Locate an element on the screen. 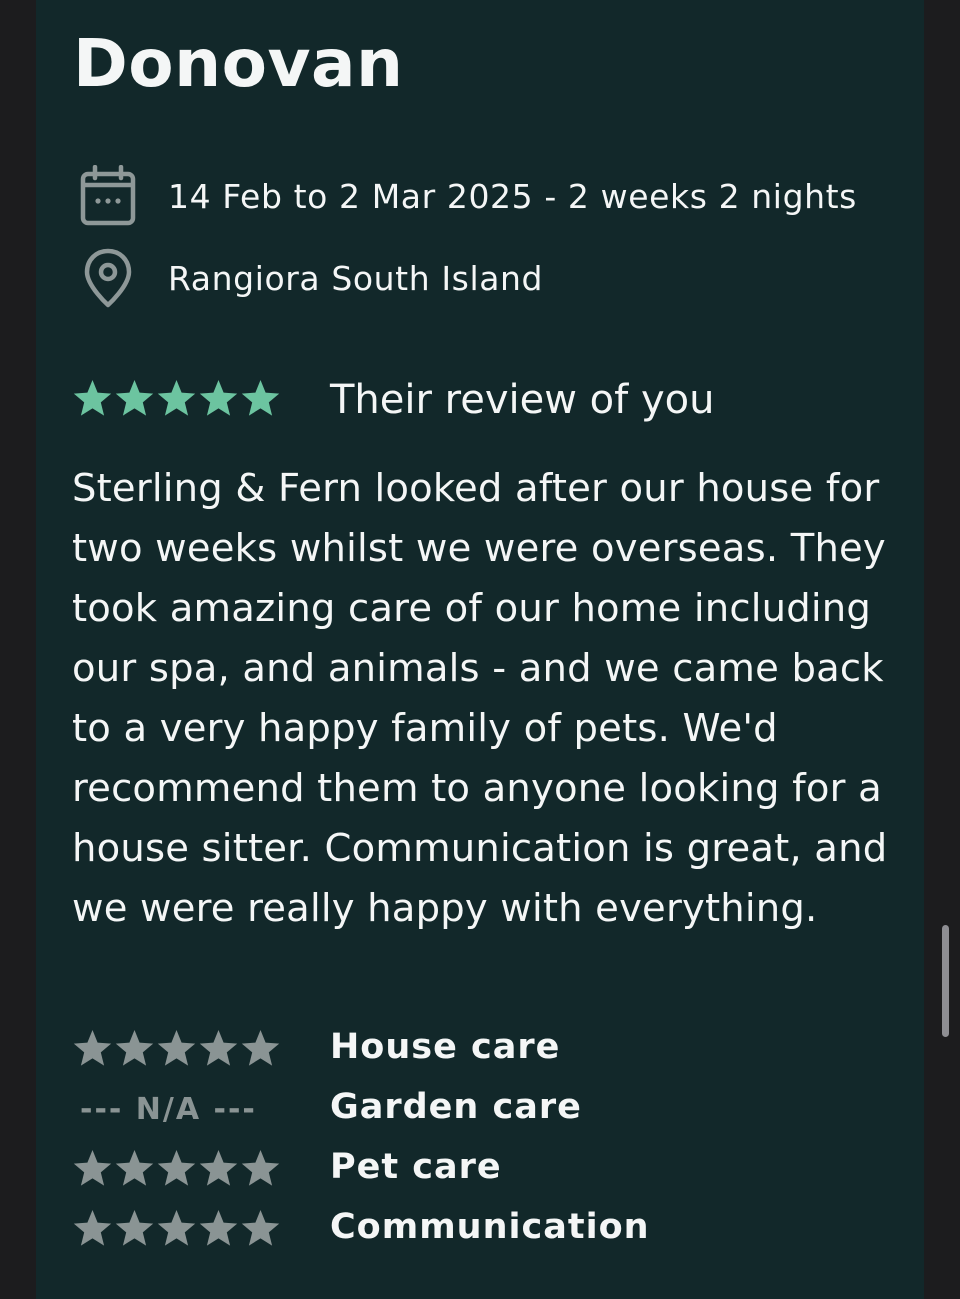 The image size is (960, 1299). host-name: Donovan is located at coordinates (238, 63).